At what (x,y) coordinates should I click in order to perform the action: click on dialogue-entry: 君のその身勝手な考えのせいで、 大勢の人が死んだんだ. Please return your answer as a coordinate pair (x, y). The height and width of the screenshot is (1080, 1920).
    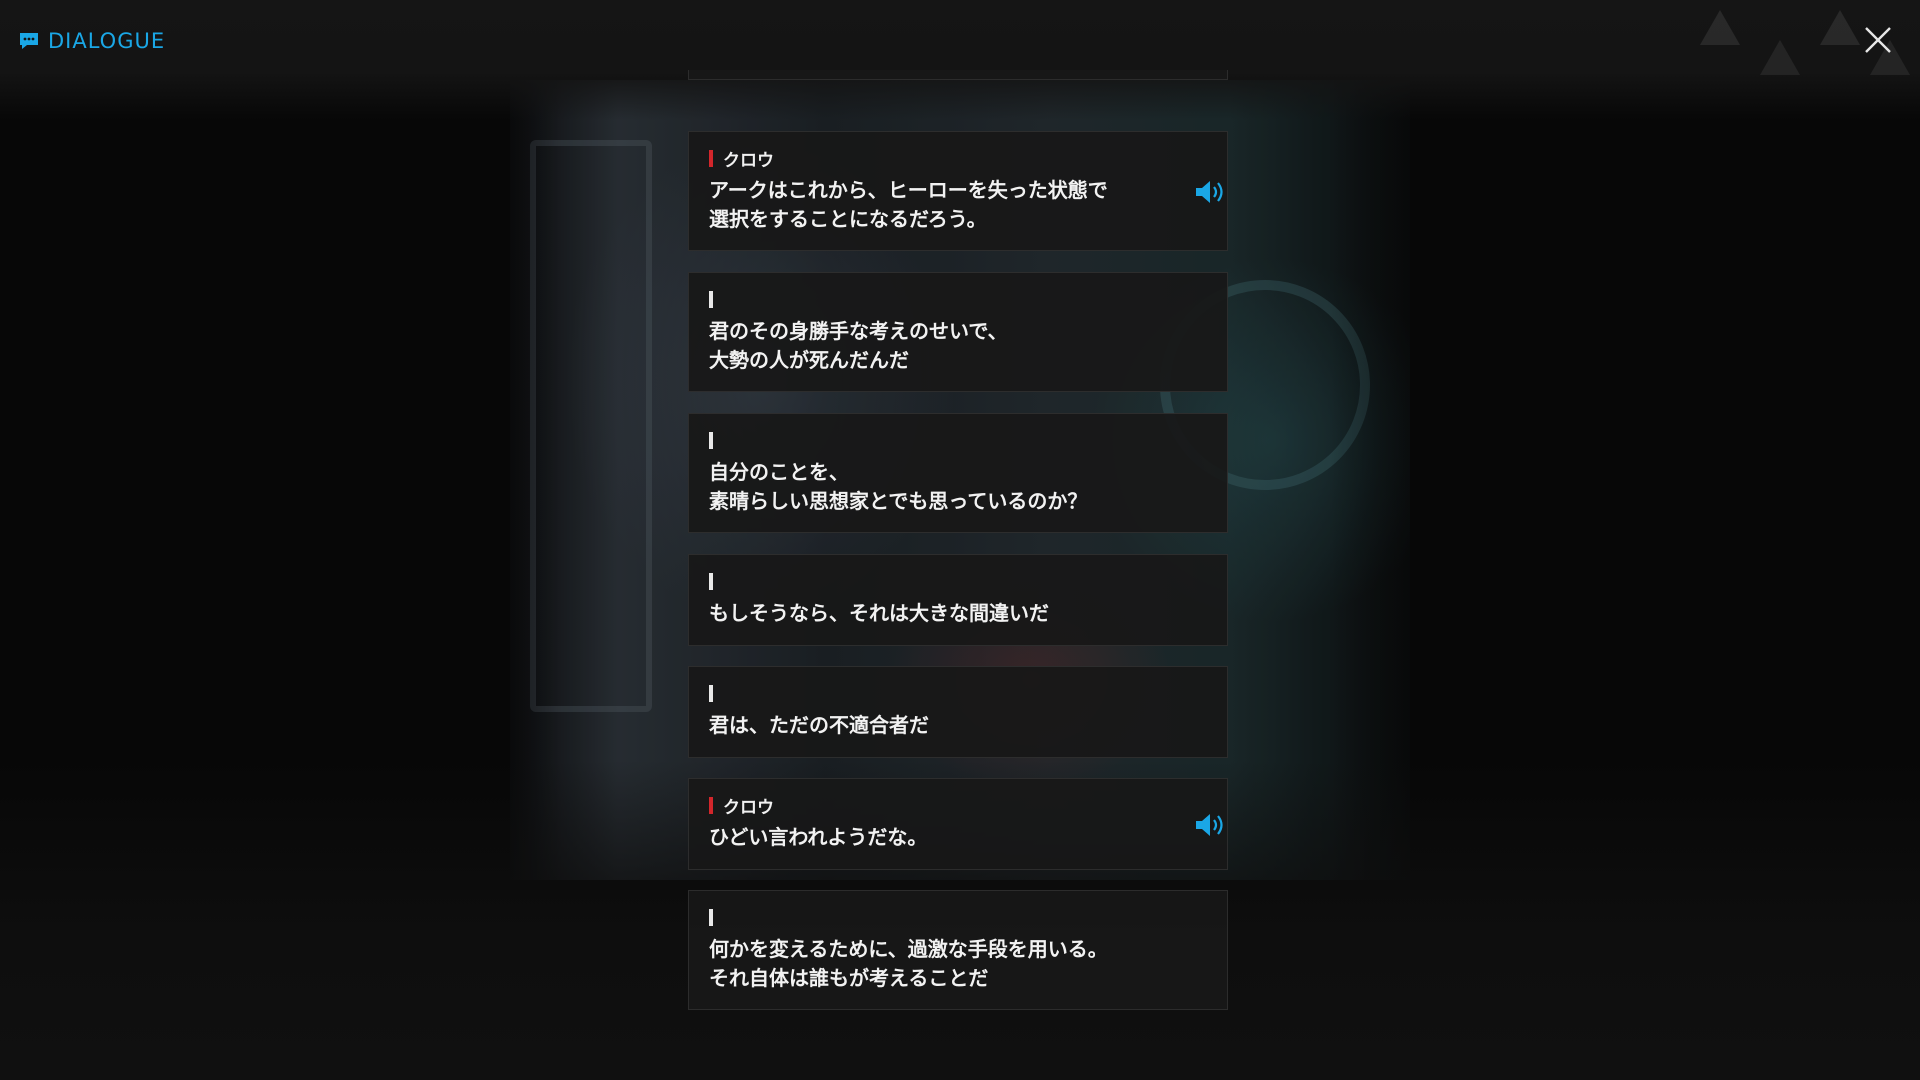
    Looking at the image, I should click on (958, 332).